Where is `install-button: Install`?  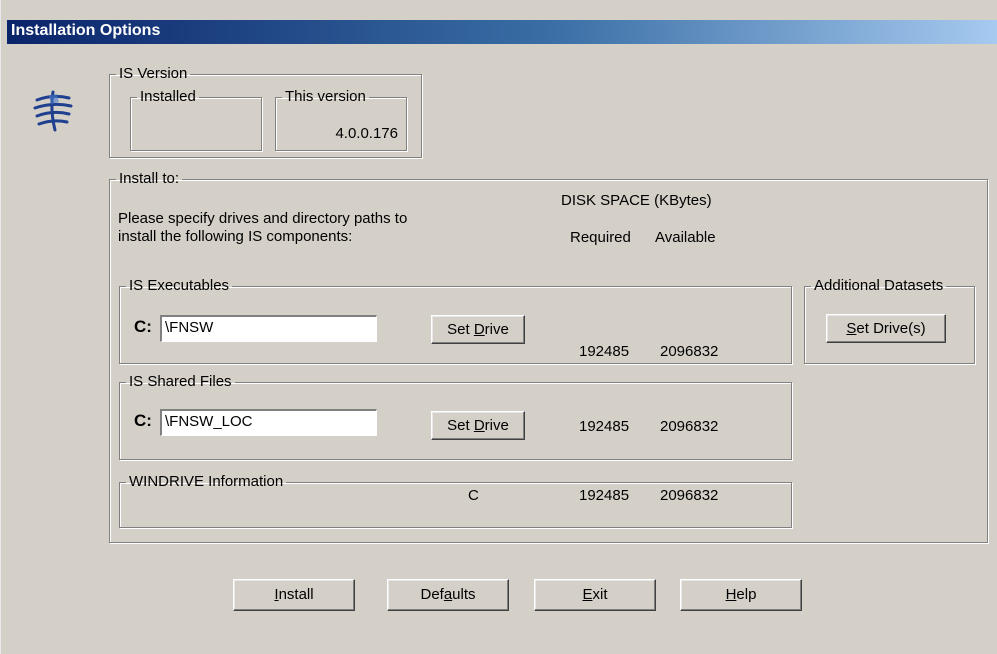 install-button: Install is located at coordinates (294, 595).